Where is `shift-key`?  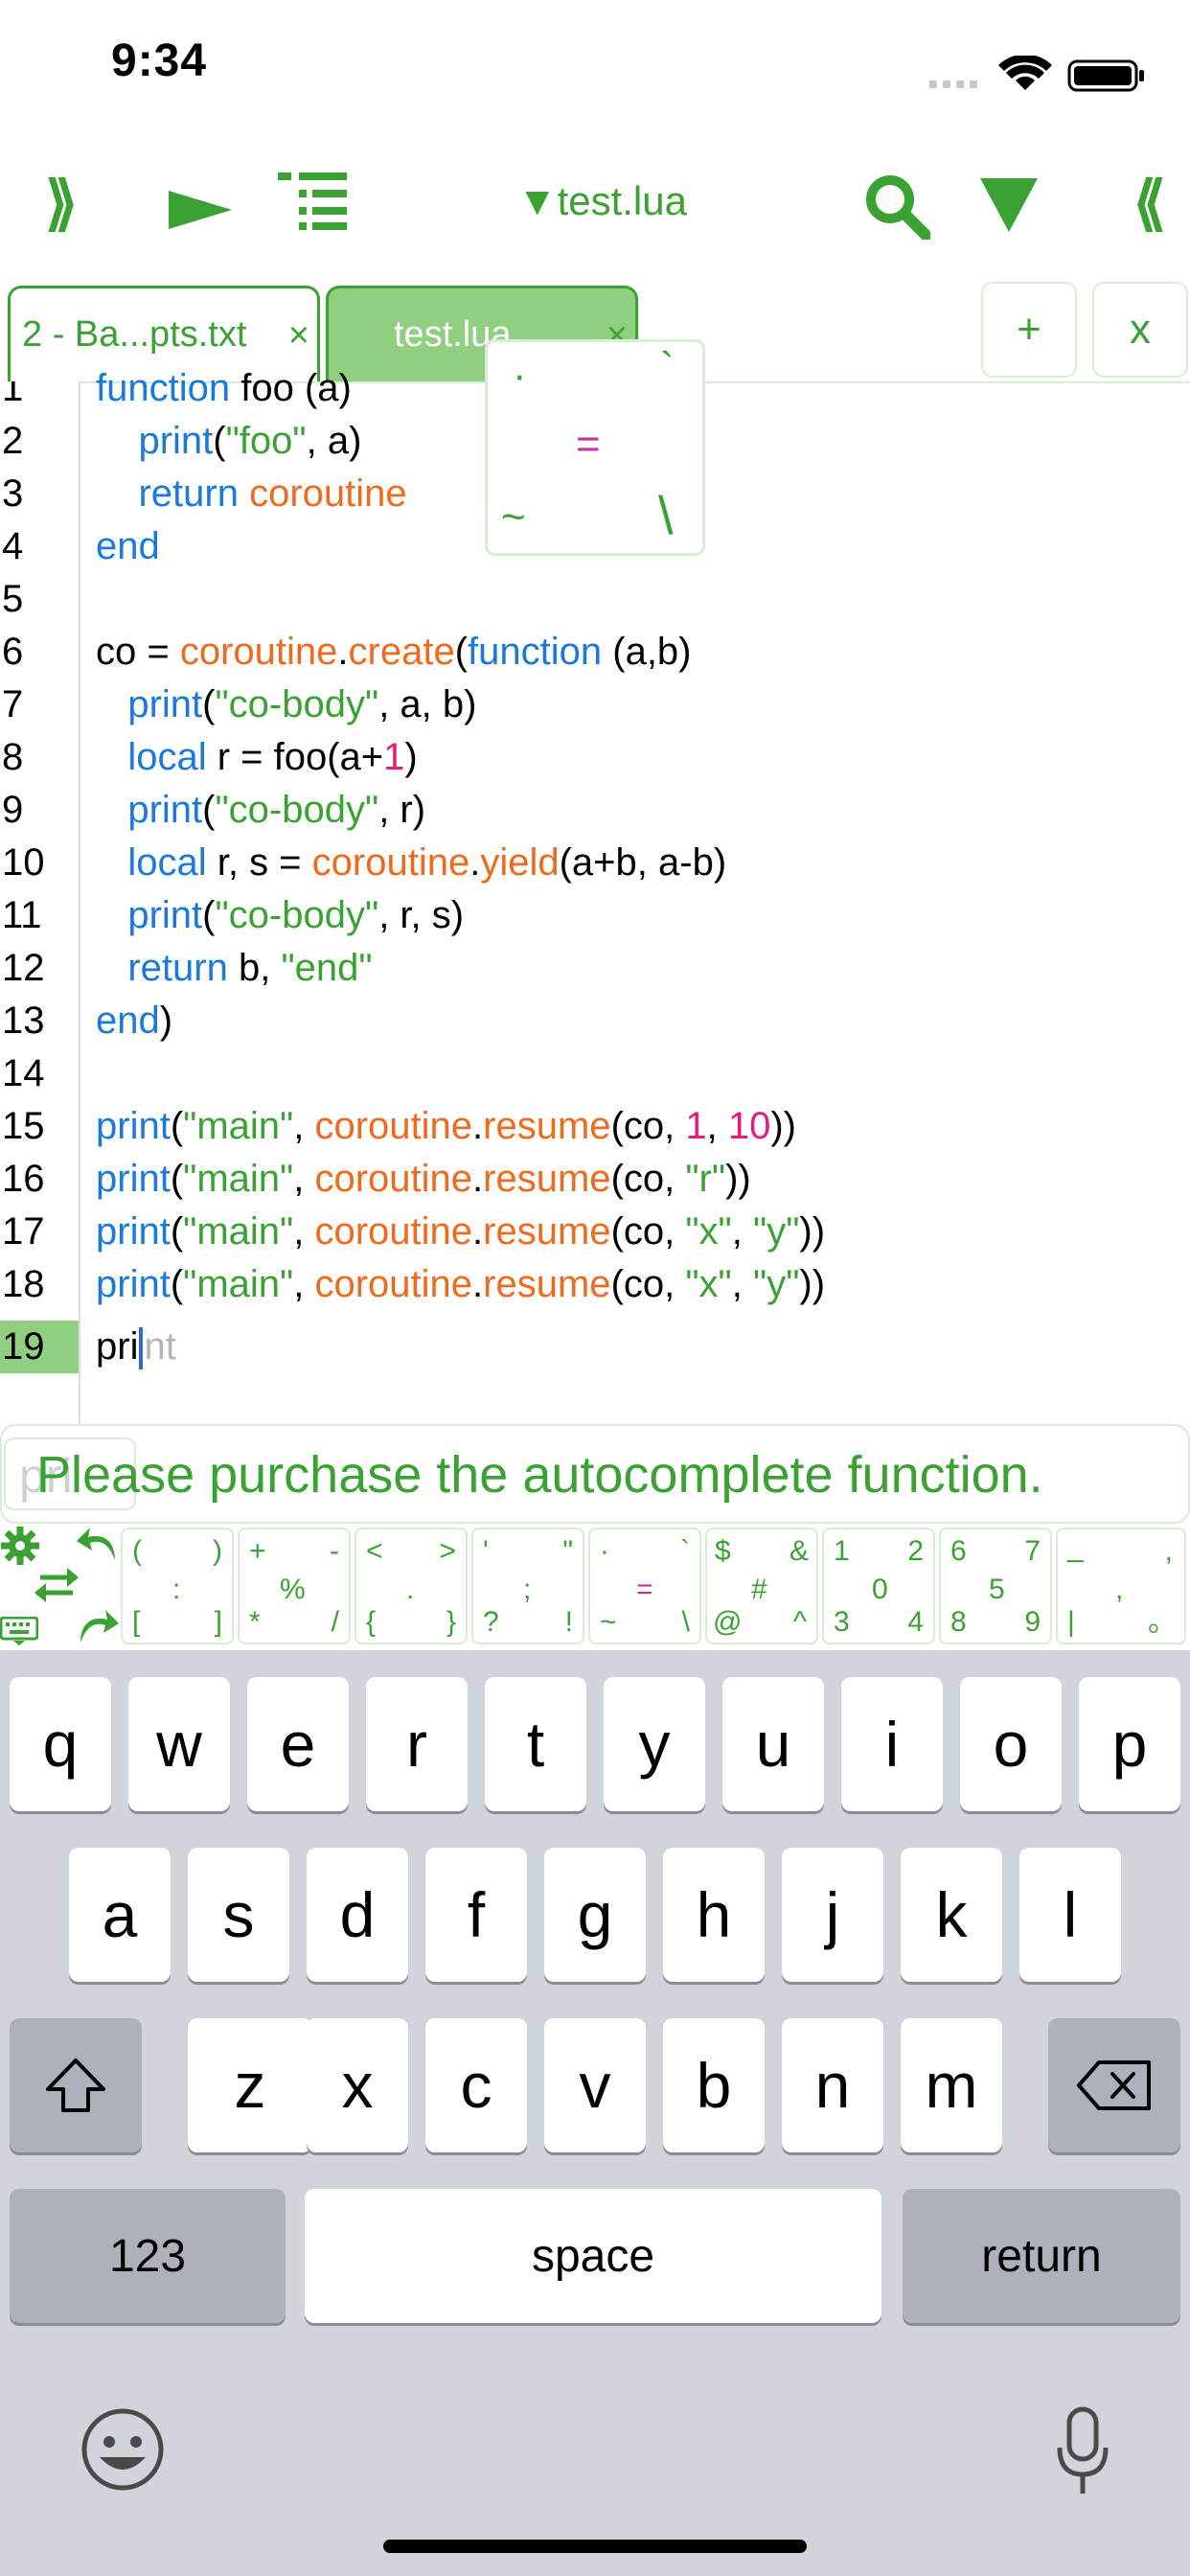
shift-key is located at coordinates (76, 2085).